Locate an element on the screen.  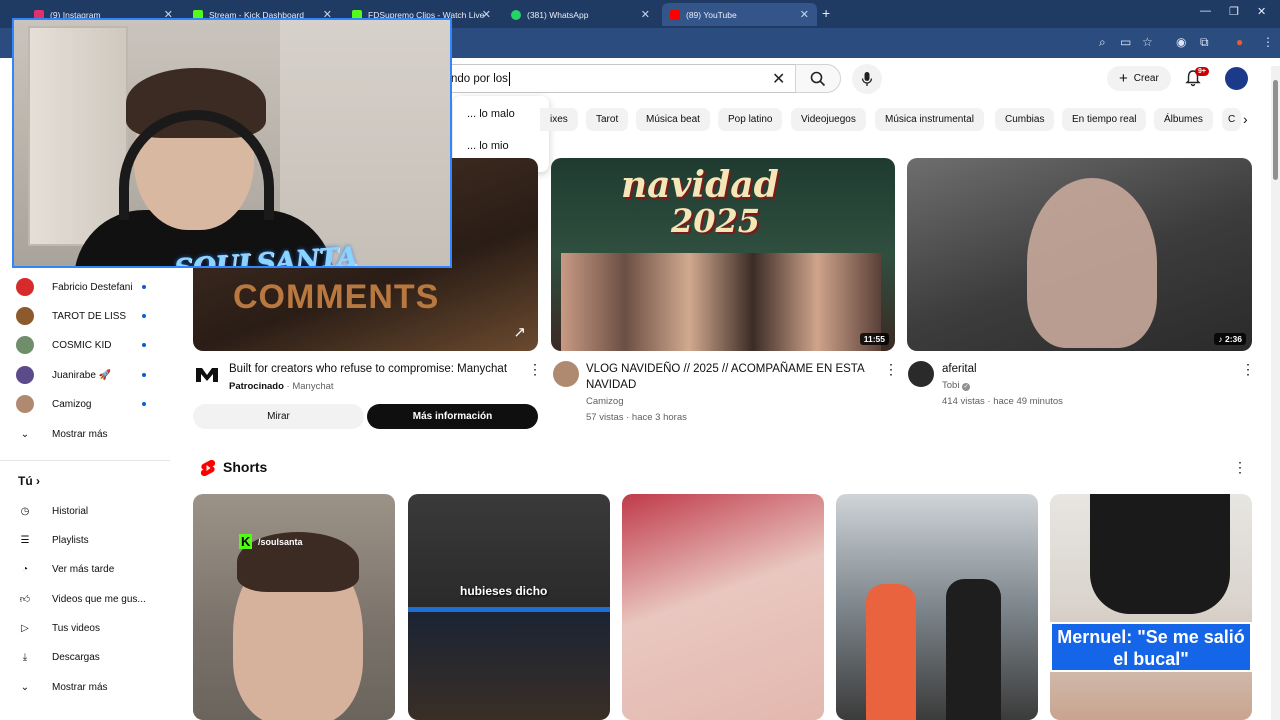
tab-label: (89) YouTube is located at coordinates (711, 14).